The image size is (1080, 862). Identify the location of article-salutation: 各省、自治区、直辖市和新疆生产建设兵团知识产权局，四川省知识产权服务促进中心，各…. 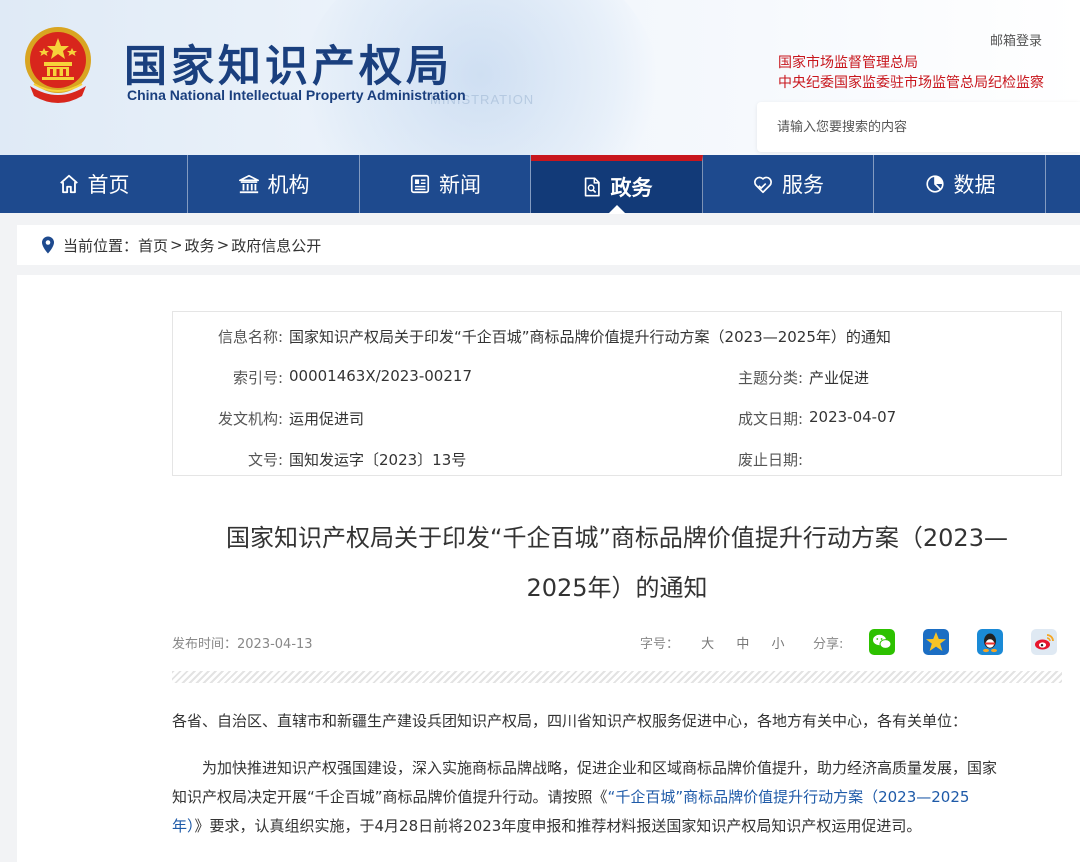
(570, 721).